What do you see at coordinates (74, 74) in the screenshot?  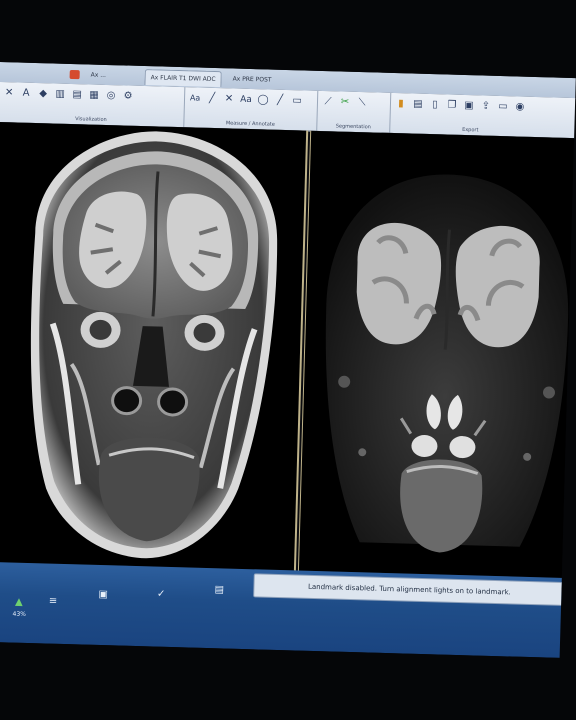 I see `app-logo-icon` at bounding box center [74, 74].